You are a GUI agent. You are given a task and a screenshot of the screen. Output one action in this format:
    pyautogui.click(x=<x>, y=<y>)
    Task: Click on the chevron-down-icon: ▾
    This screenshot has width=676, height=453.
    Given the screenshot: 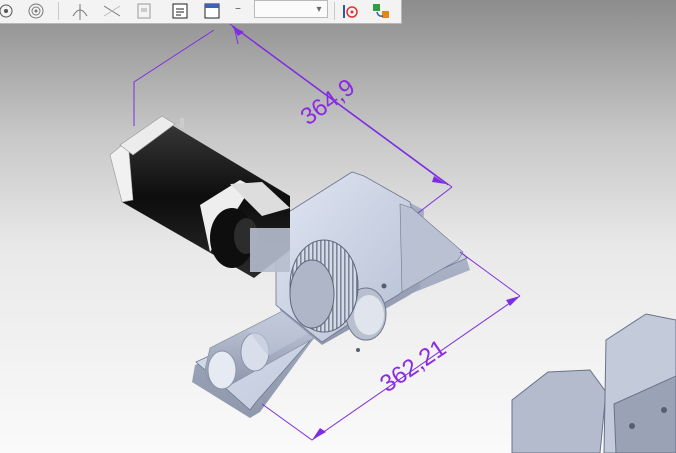 What is the action you would take?
    pyautogui.click(x=319, y=9)
    